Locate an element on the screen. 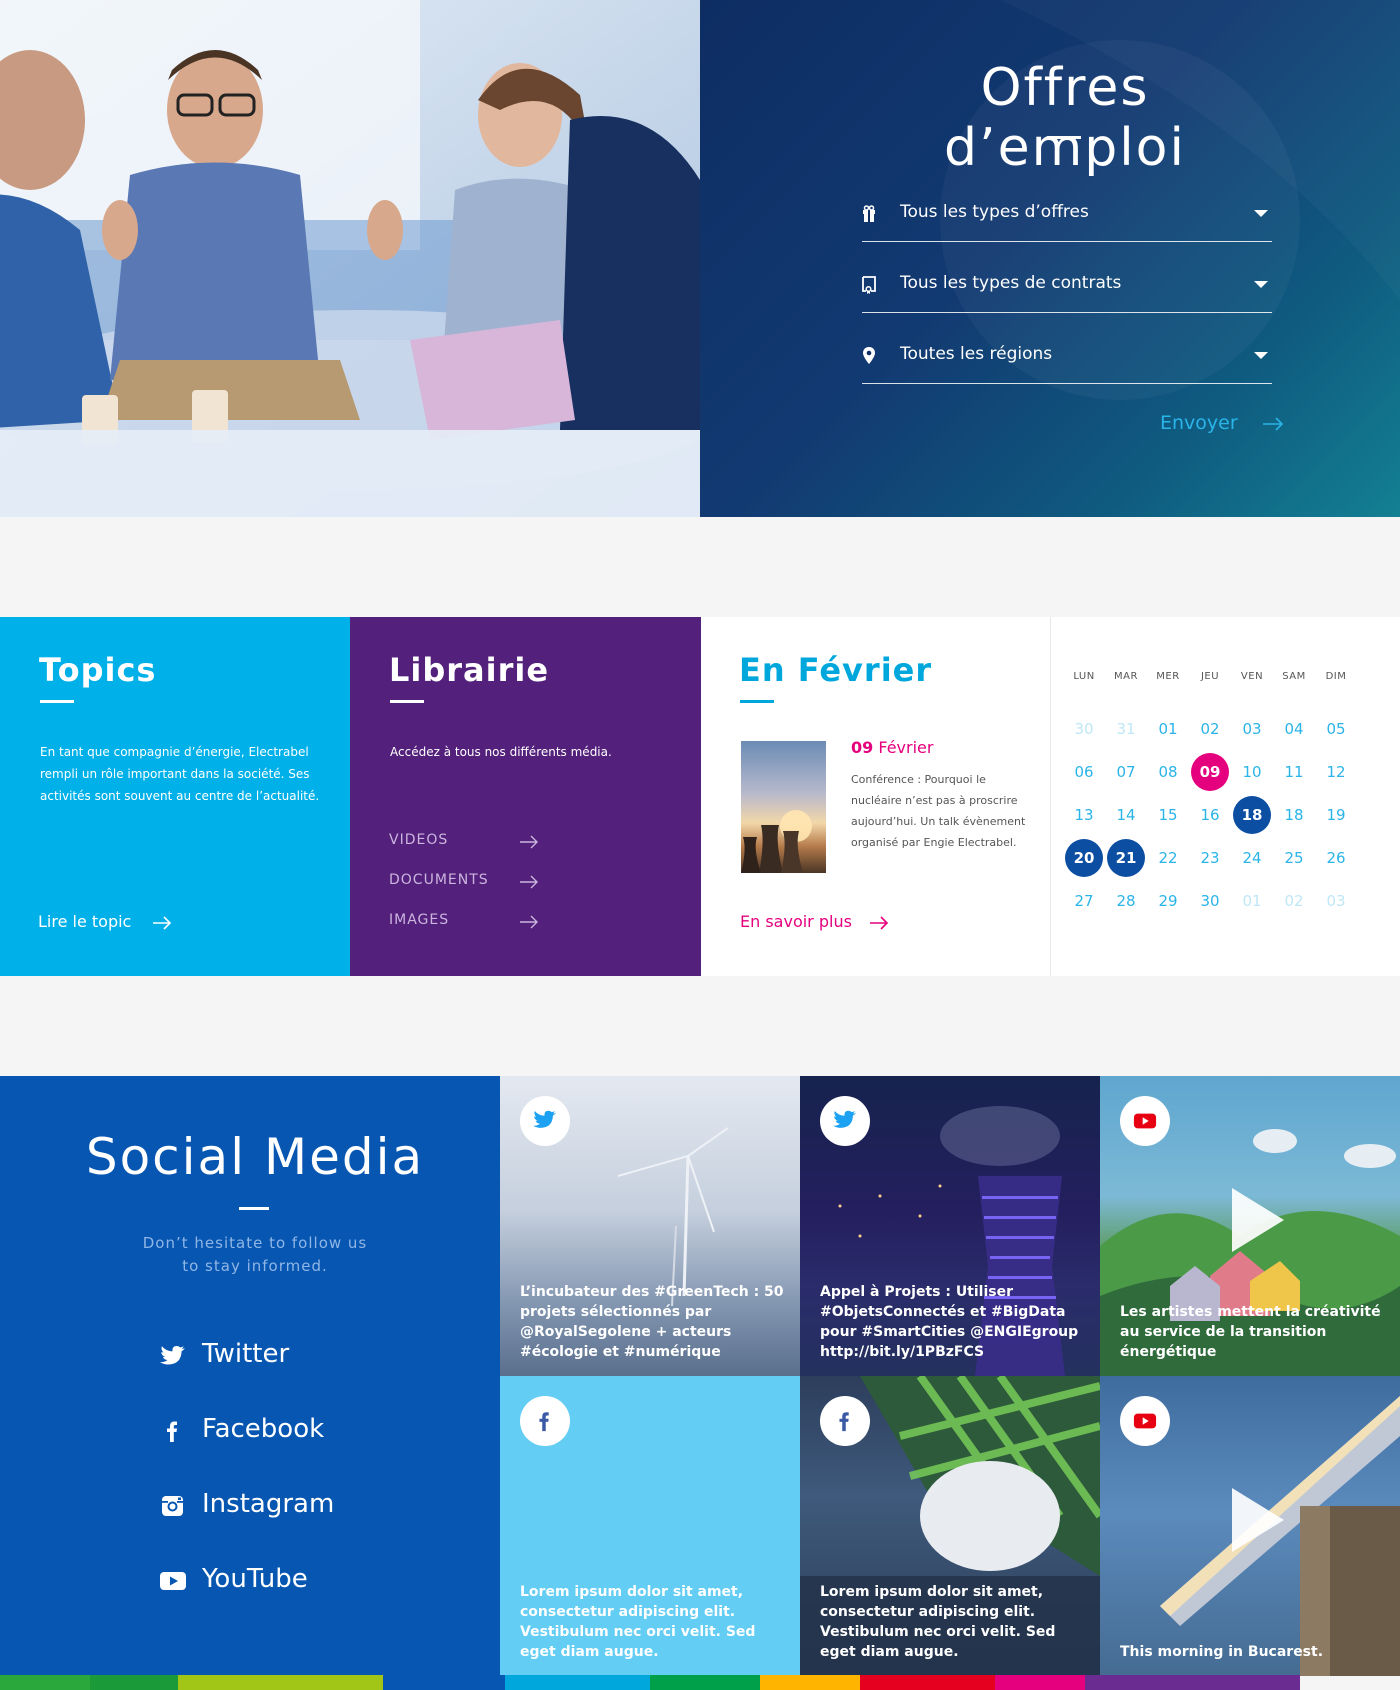 The image size is (1400, 1690). calendar-day: 21 is located at coordinates (1126, 858).